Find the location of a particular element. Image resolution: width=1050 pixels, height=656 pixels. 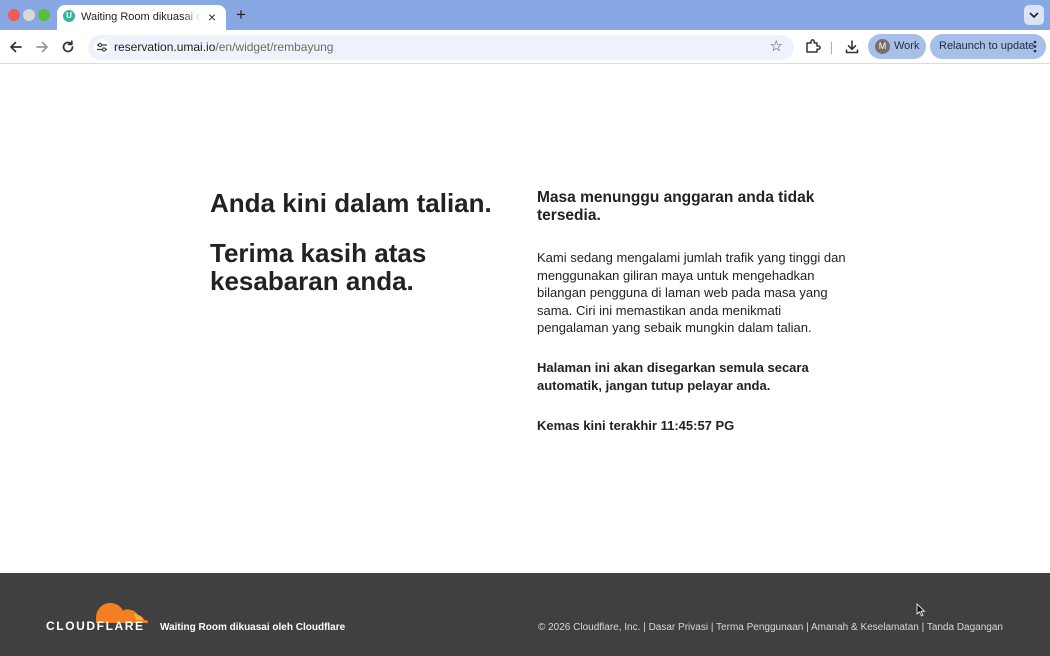

profile-button: M Work is located at coordinates (897, 46).